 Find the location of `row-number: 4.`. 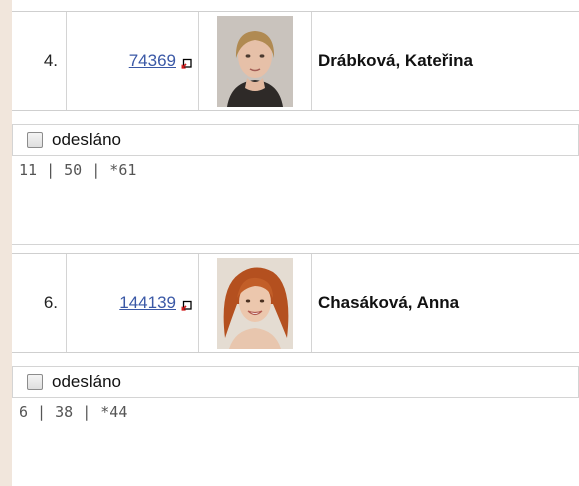

row-number: 4. is located at coordinates (39, 61).